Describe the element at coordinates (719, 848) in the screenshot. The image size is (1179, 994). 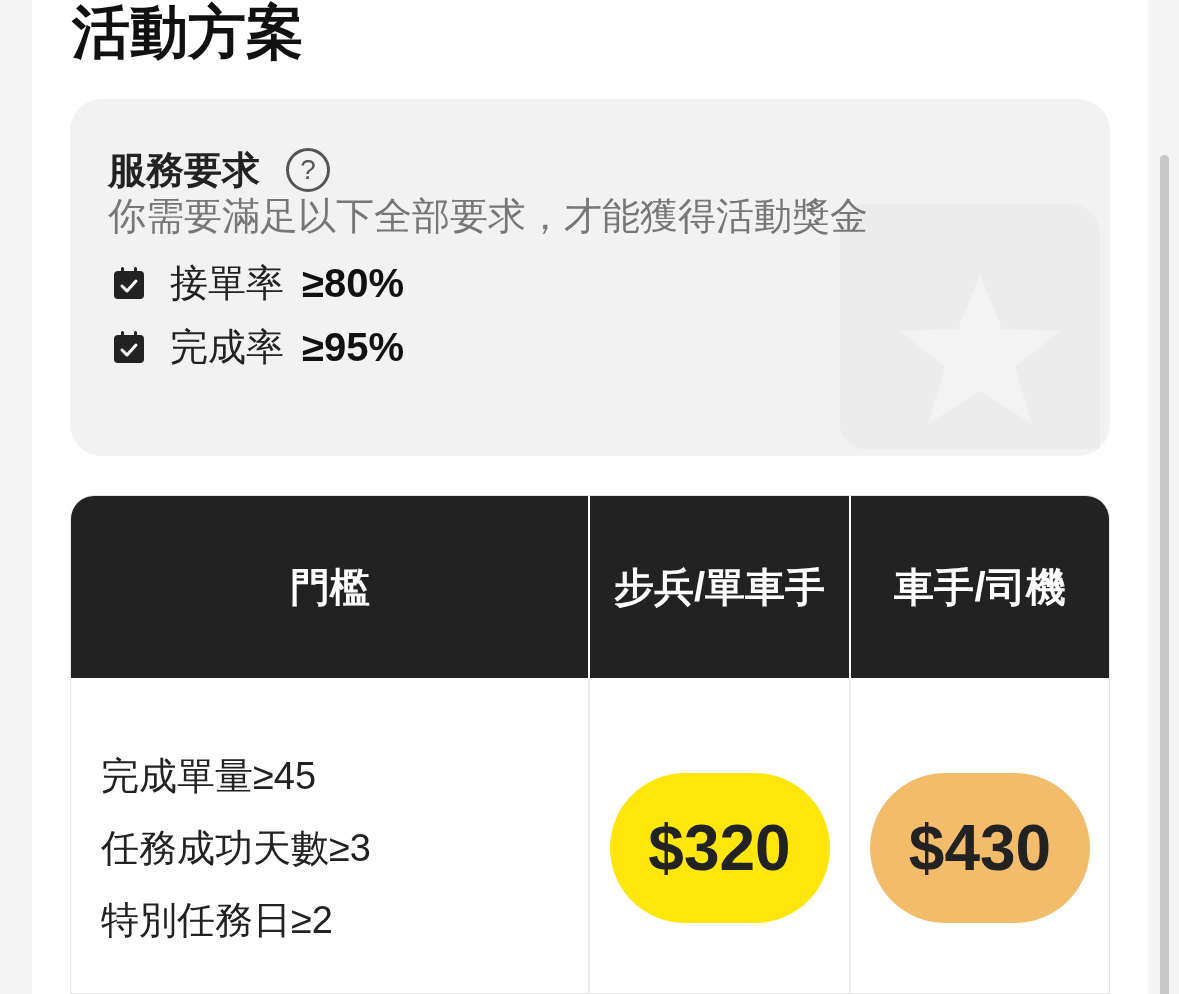
I see `price-badge: $320` at that location.